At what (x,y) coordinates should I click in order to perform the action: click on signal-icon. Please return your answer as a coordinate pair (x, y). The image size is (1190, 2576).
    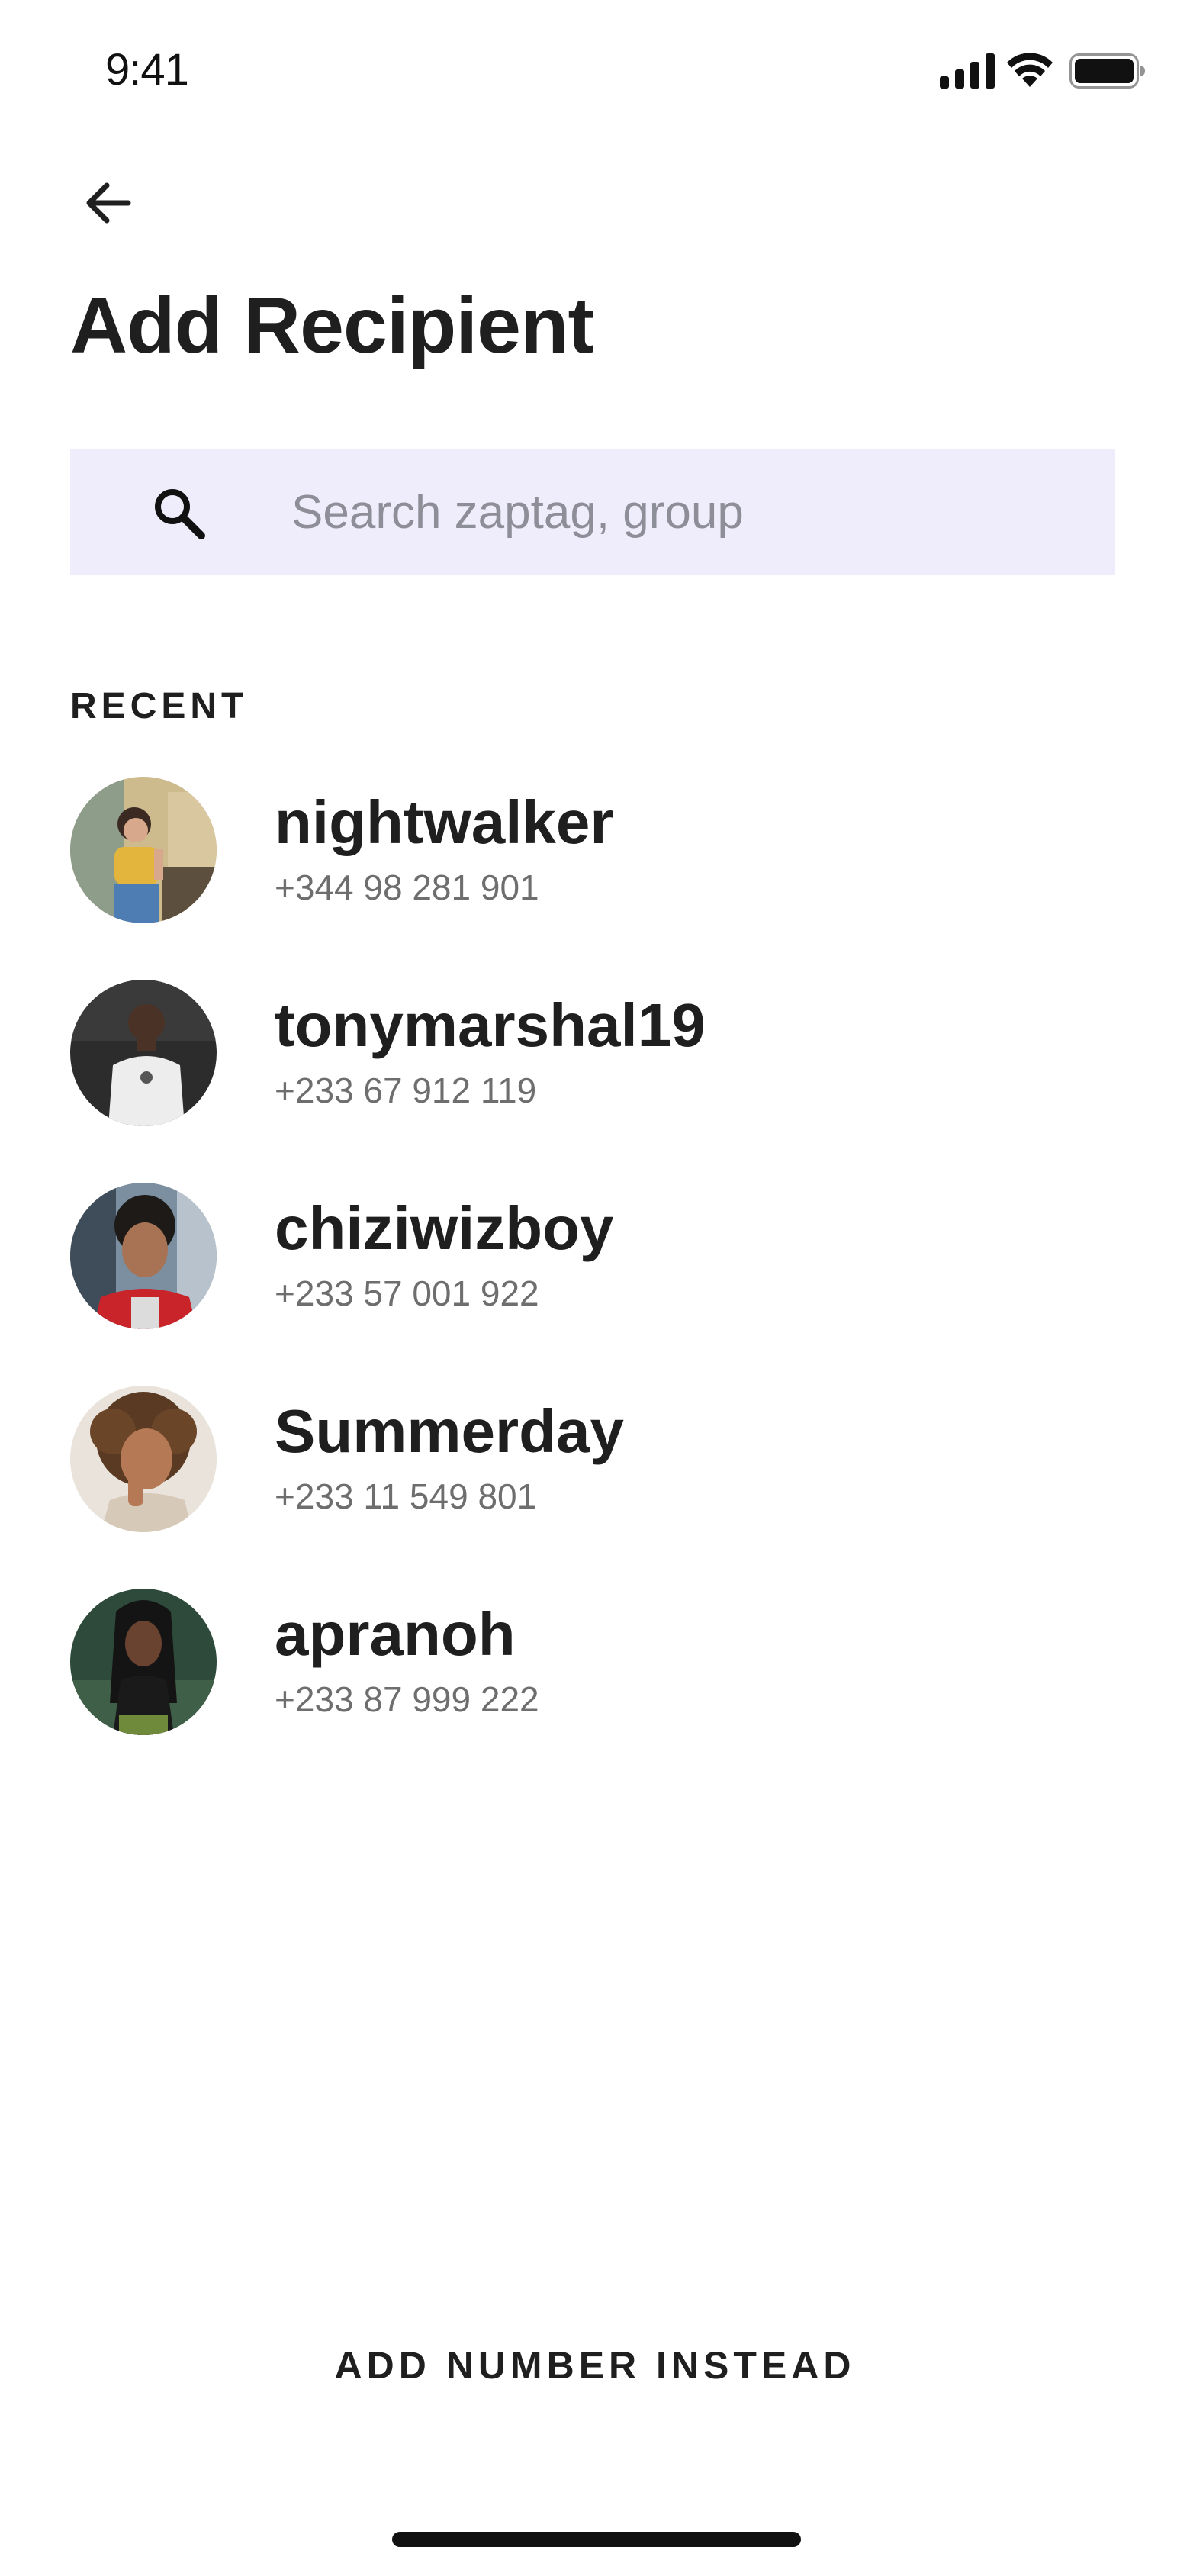
    Looking at the image, I should click on (967, 71).